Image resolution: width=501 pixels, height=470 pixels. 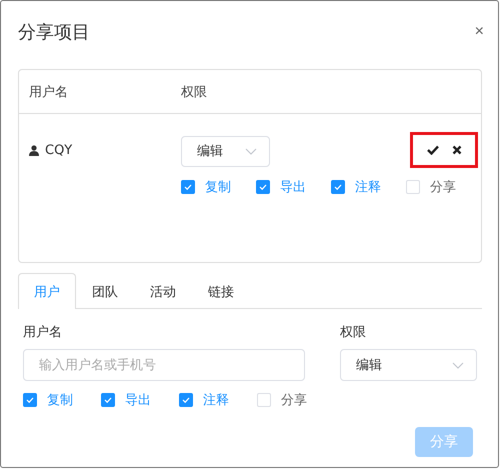 I want to click on field-label: 用户名, so click(x=43, y=332).